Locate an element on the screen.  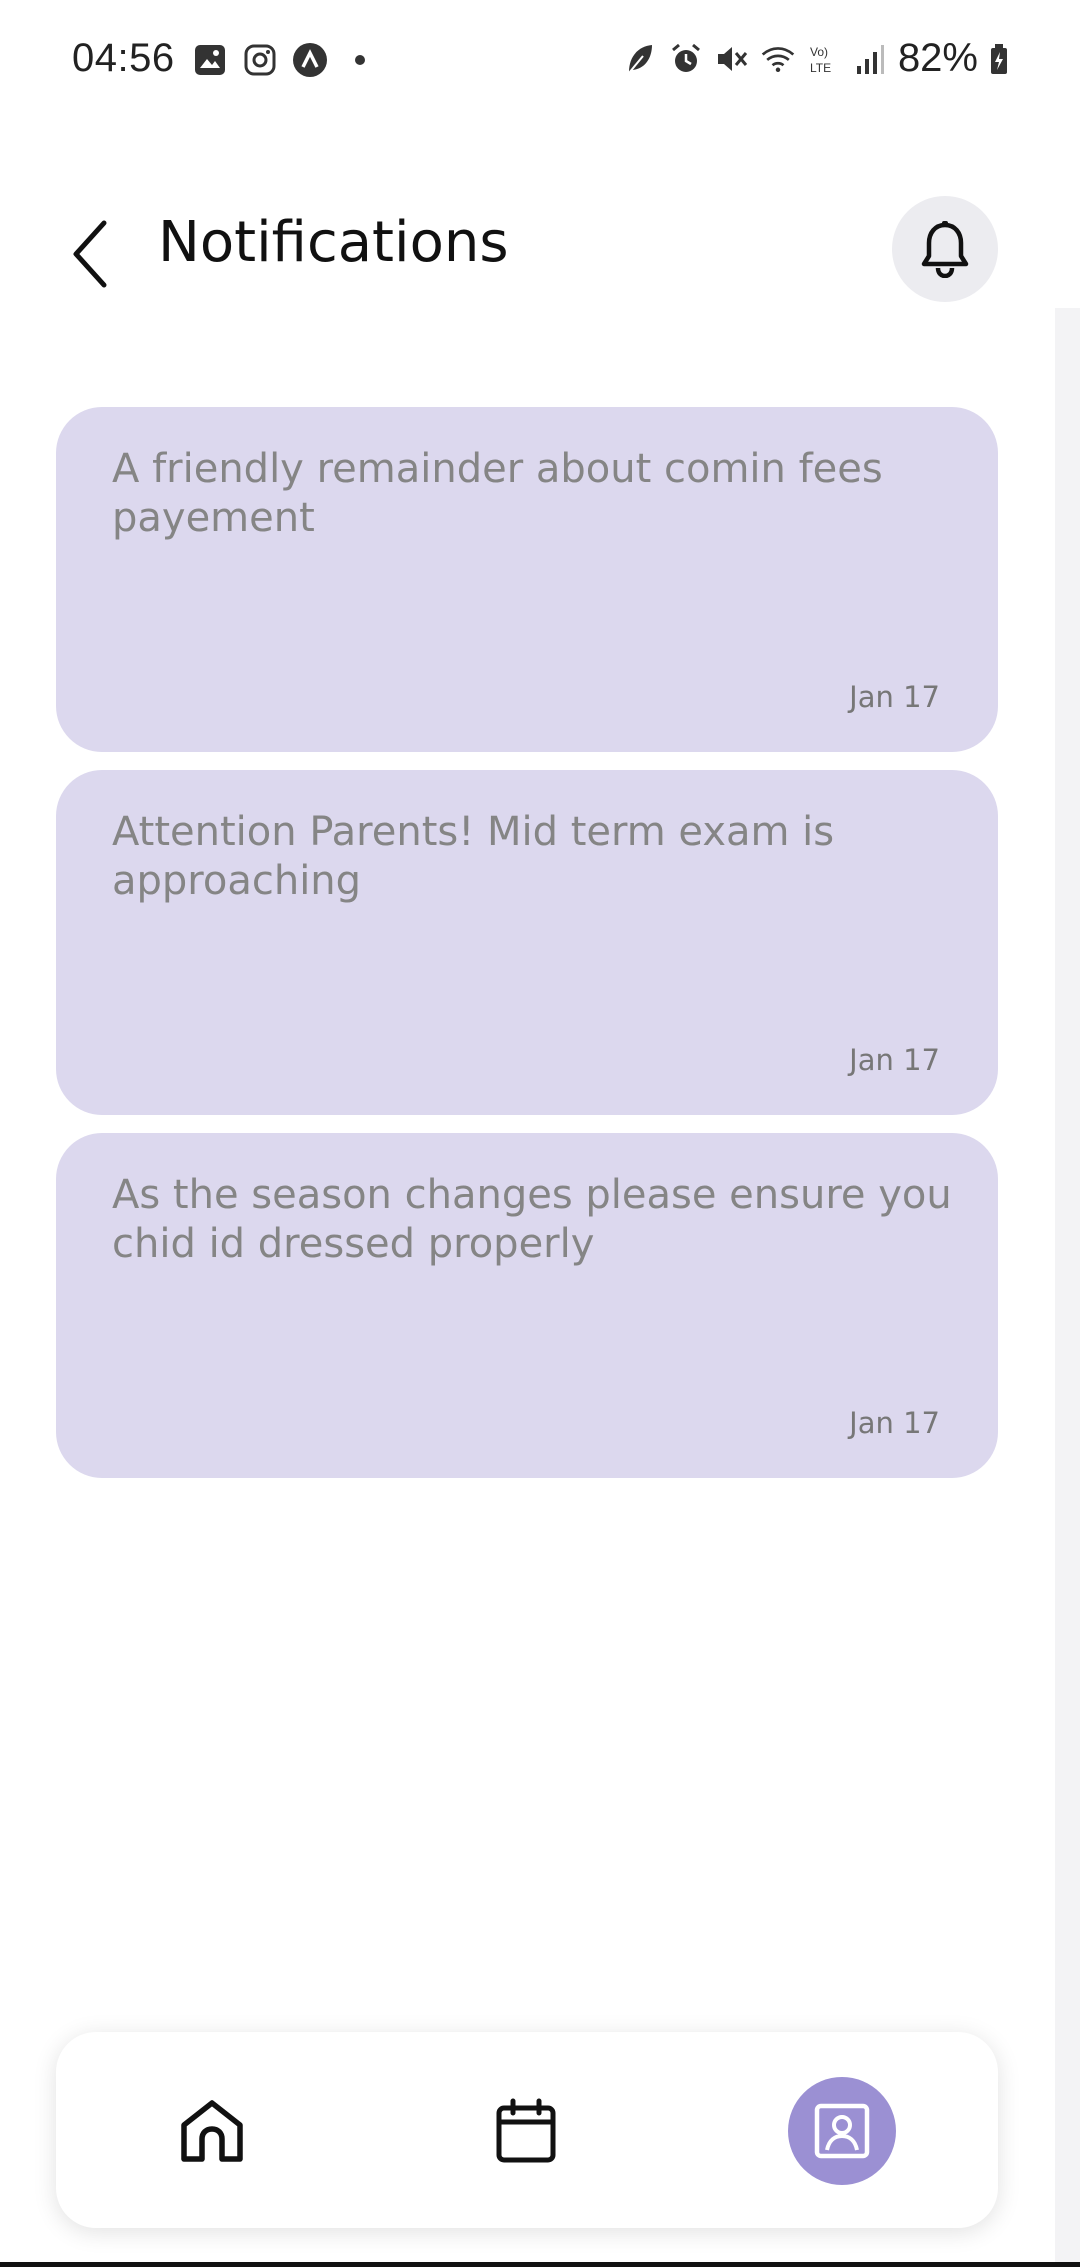
battery-icon is located at coordinates (999, 59).